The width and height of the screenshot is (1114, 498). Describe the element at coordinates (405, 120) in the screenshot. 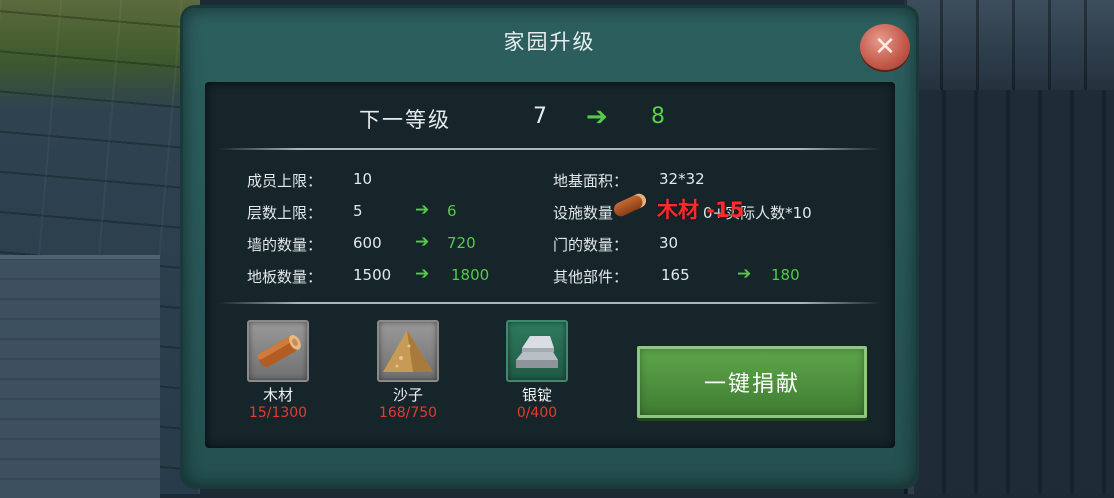

I see `next-level-label: 下一等级` at that location.